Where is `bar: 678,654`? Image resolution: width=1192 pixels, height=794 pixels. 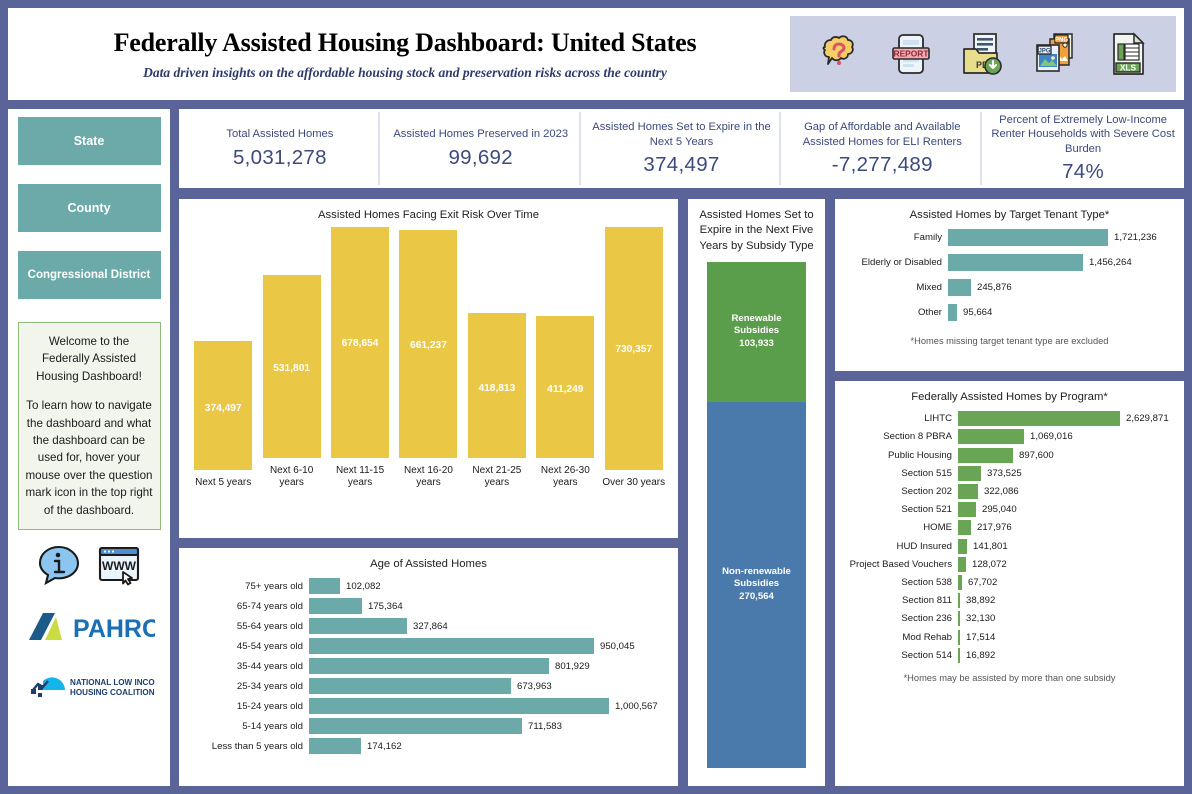
bar: 678,654 is located at coordinates (360, 343).